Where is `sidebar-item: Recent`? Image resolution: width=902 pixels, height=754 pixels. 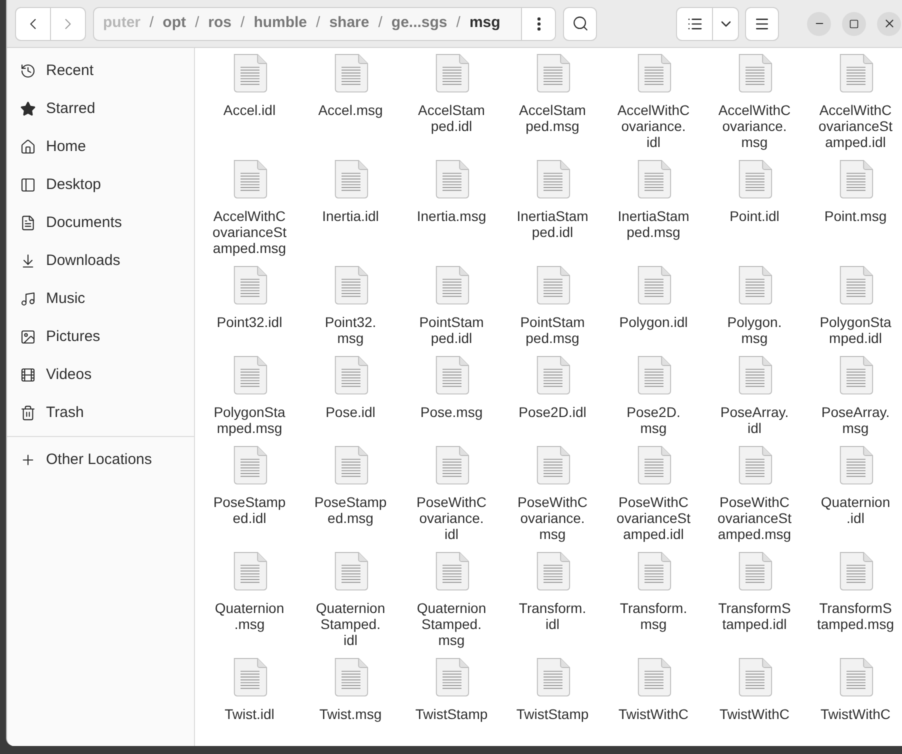 sidebar-item: Recent is located at coordinates (100, 71).